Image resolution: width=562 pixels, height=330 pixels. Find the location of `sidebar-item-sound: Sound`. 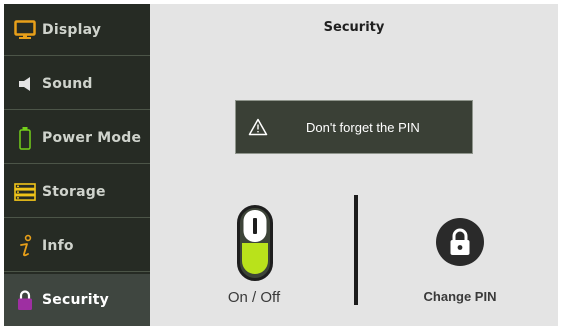

sidebar-item-sound: Sound is located at coordinates (77, 84).